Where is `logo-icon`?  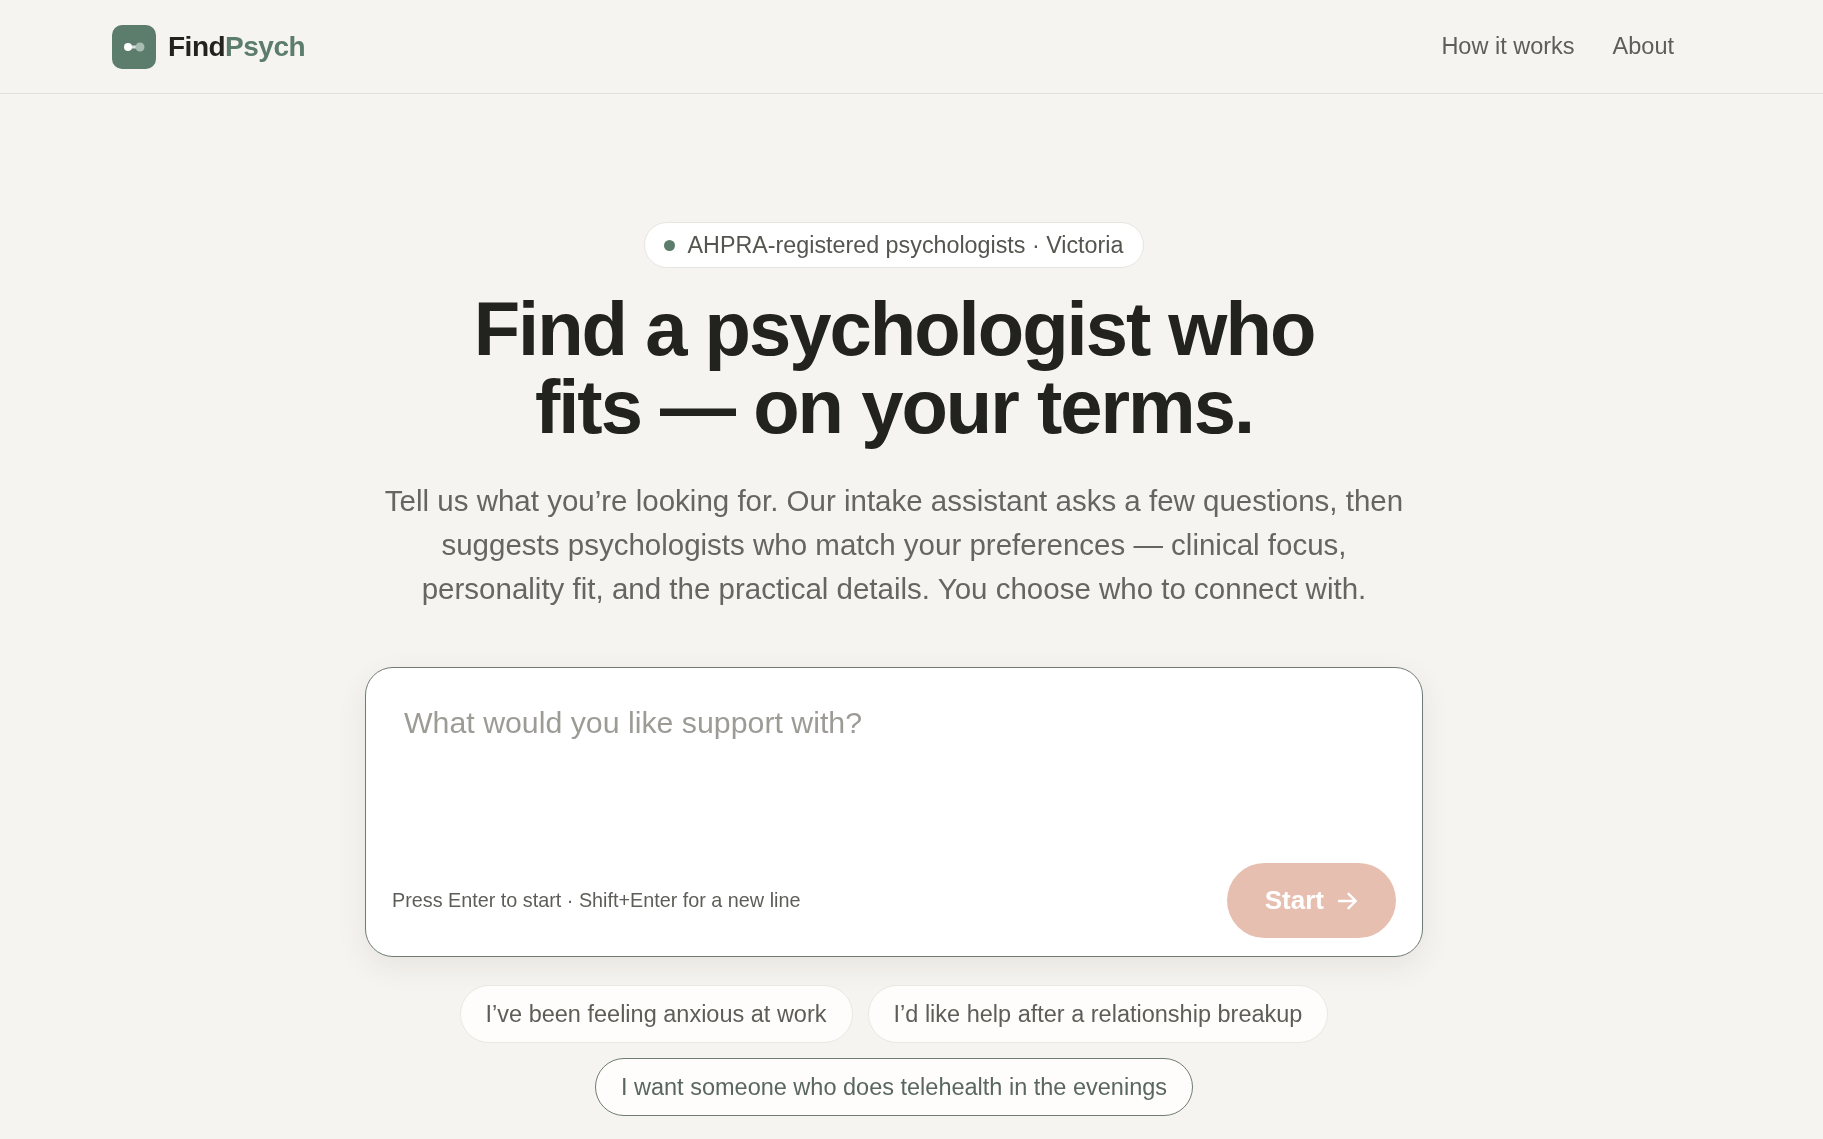 logo-icon is located at coordinates (134, 46).